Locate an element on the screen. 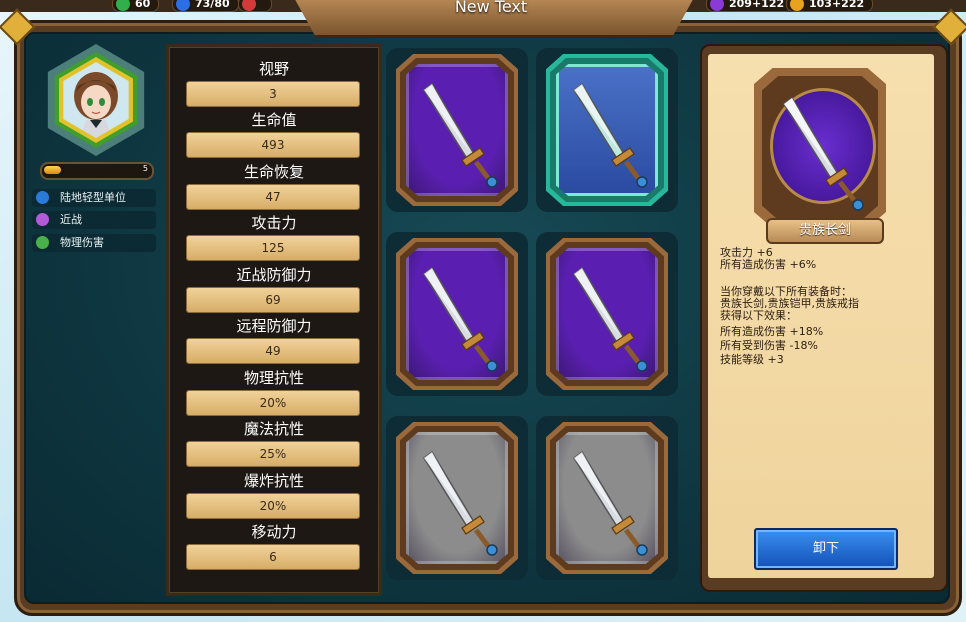 The image size is (966, 622). hero-level-bar: 5 is located at coordinates (97, 171).